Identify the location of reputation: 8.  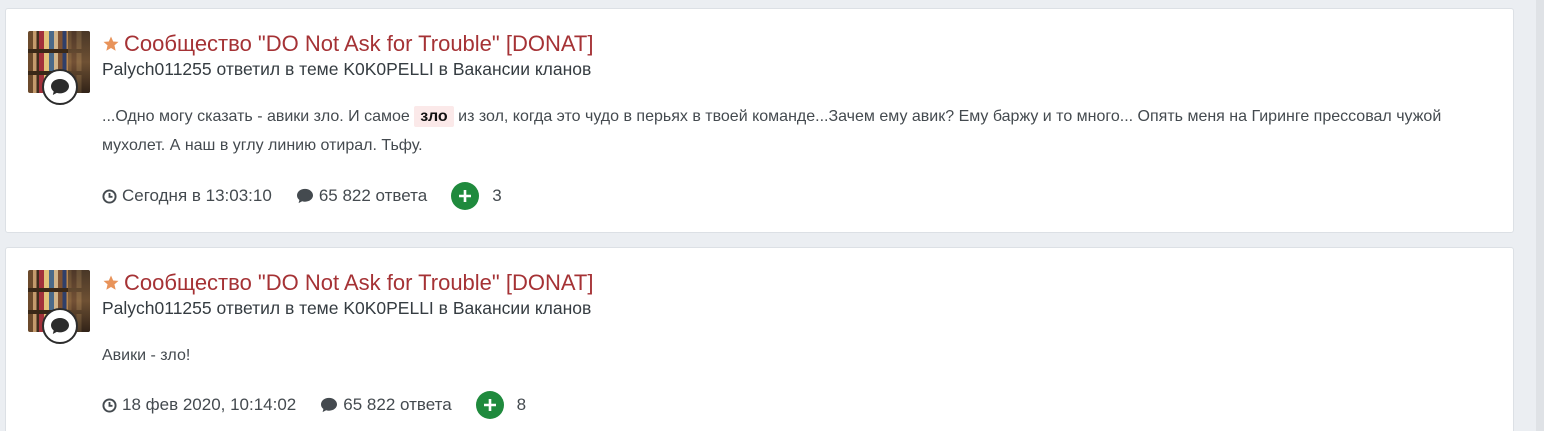
(501, 405).